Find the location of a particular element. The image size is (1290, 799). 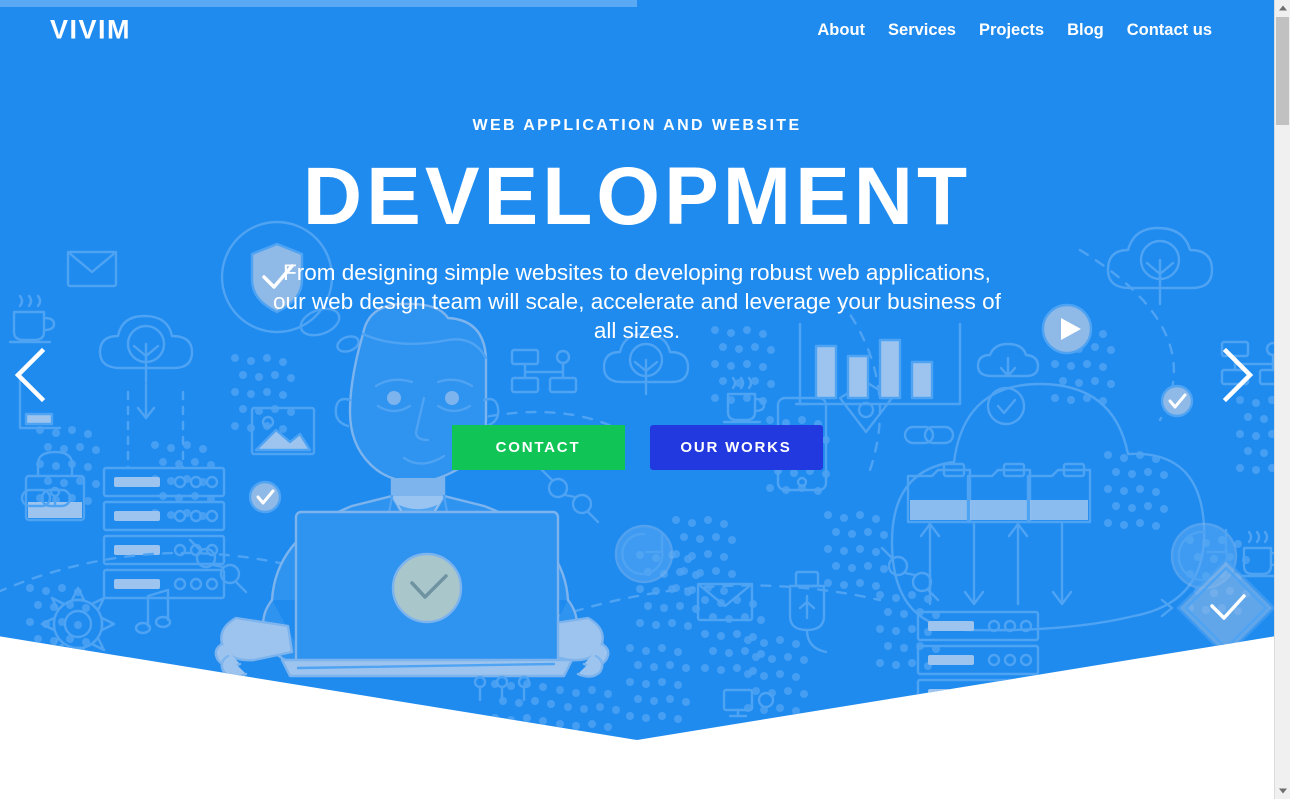

scrollbar-down-button is located at coordinates (1282, 791).